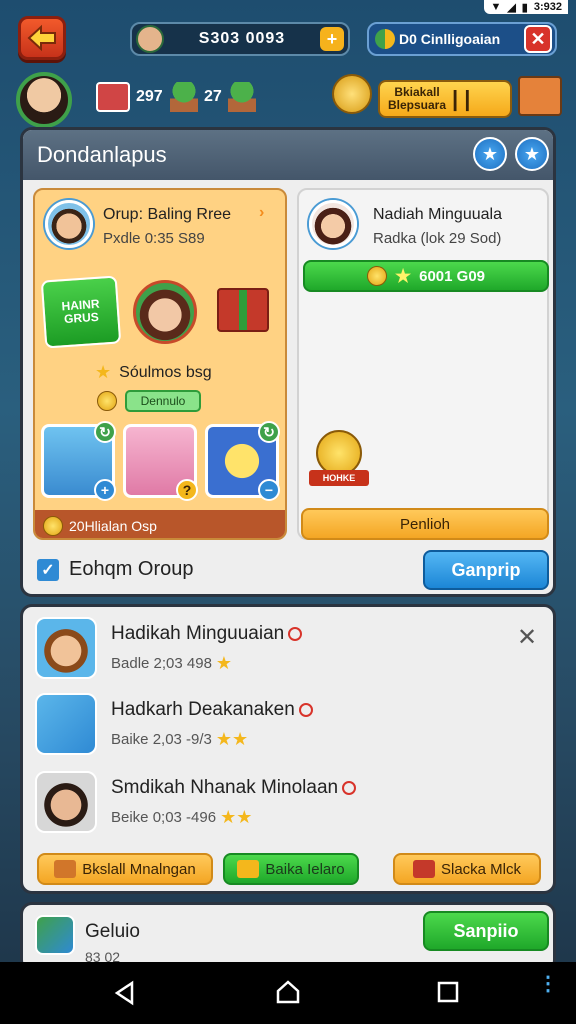  I want to click on home-nav-button, so click(288, 994).